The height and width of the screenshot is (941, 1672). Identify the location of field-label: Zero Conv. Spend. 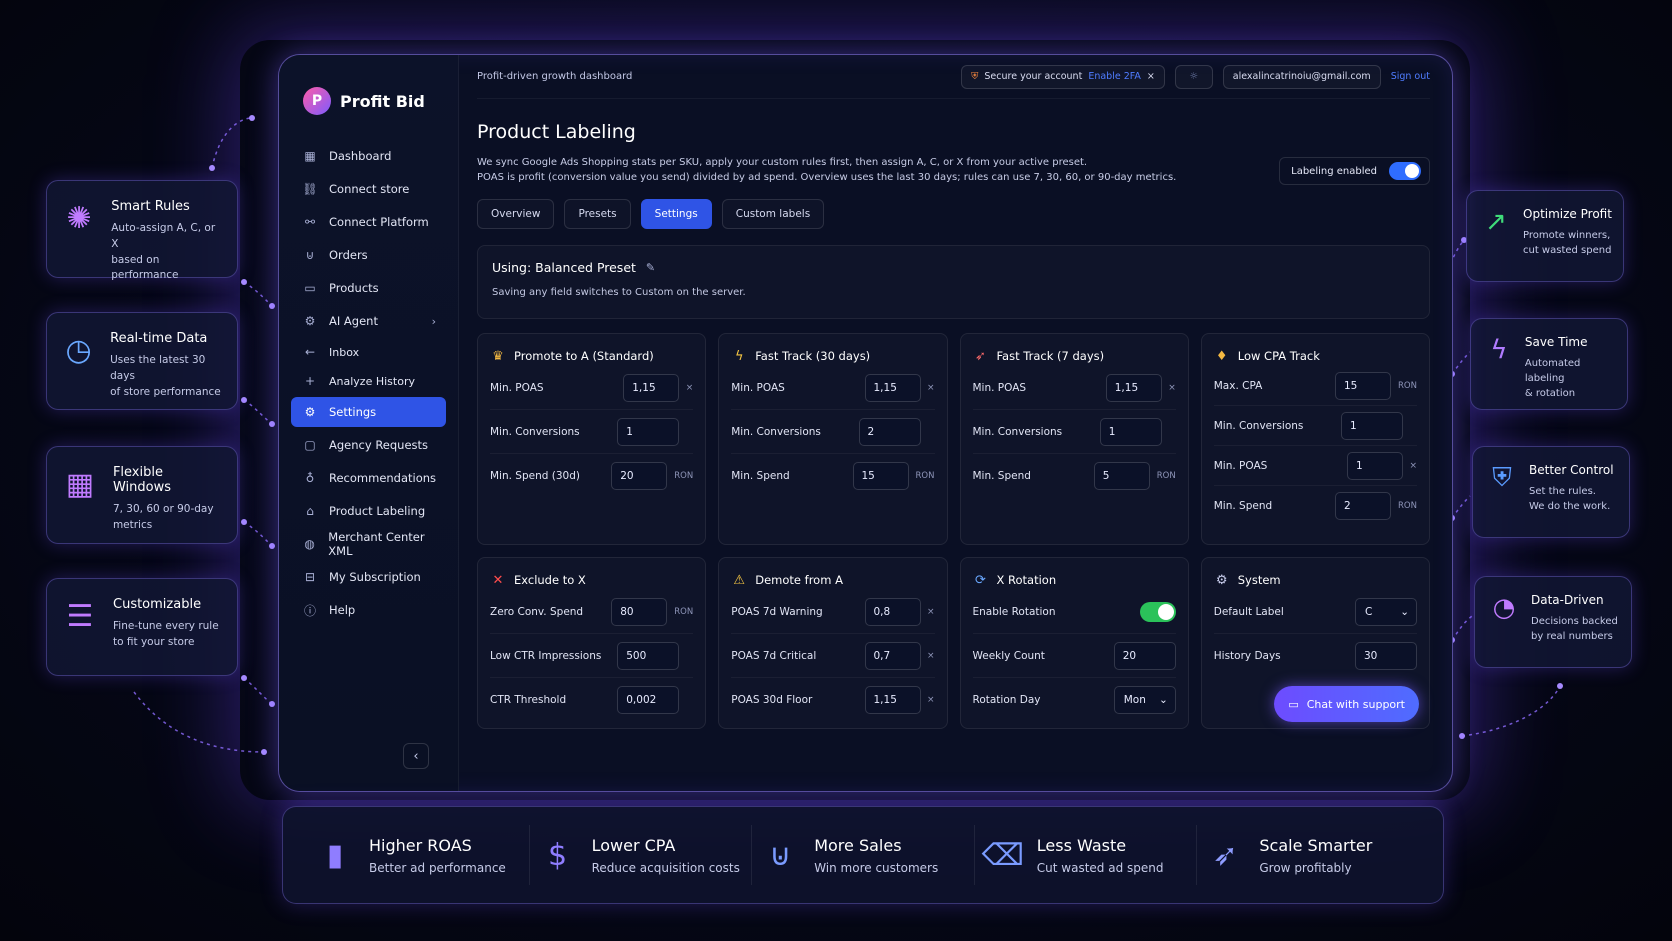
(537, 611).